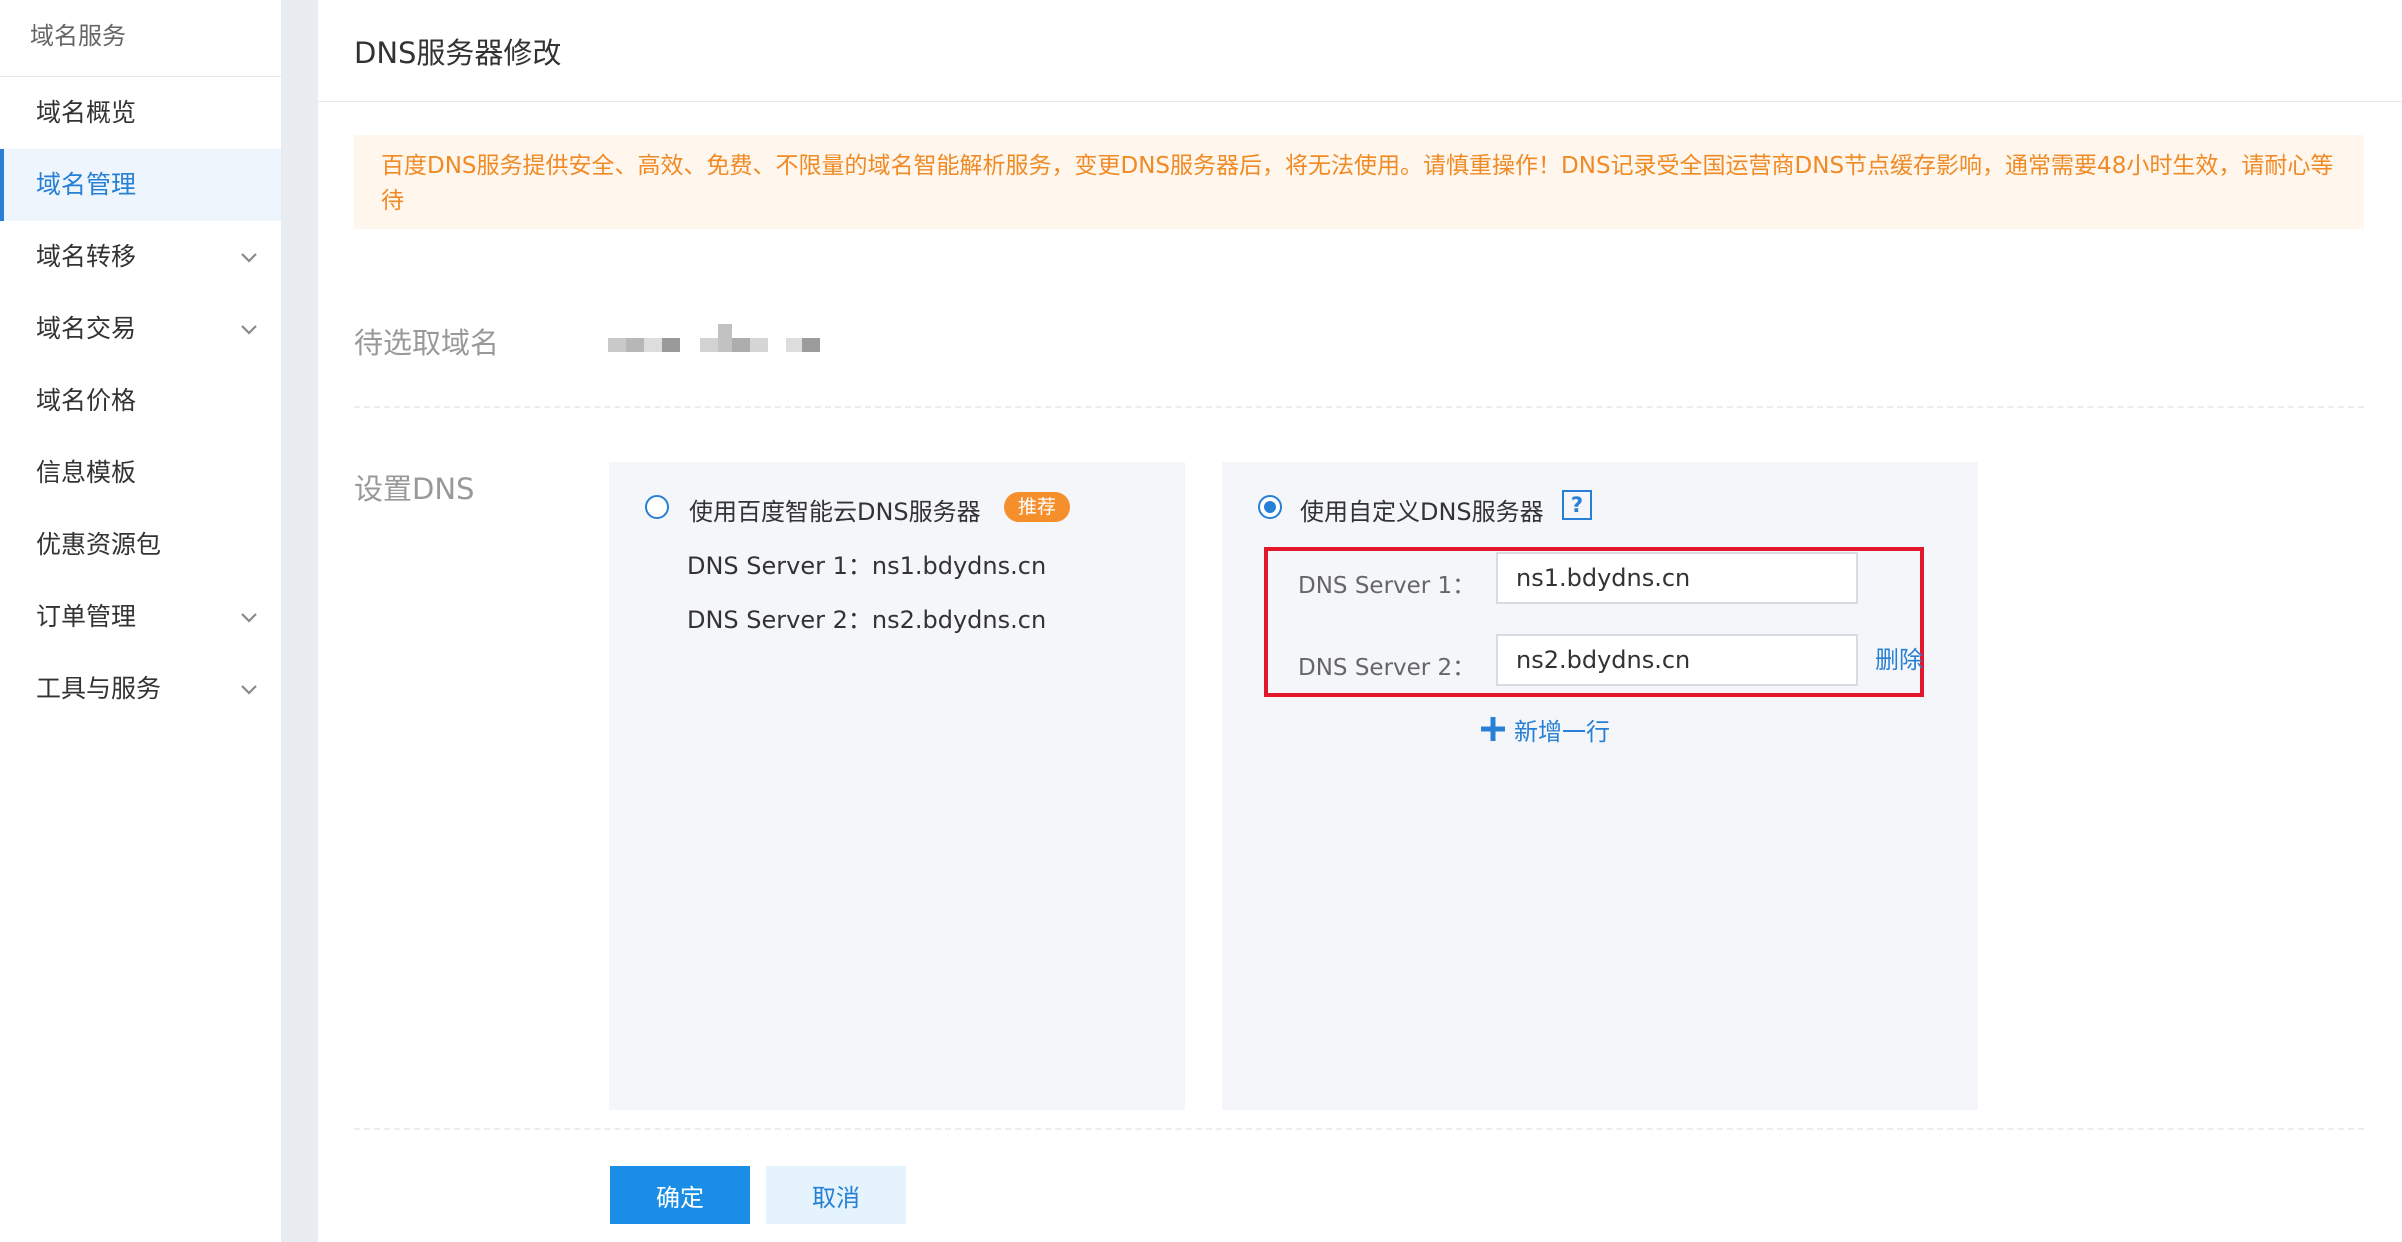  Describe the element at coordinates (1422, 509) in the screenshot. I see `custom-dns-option-title: 使用自定义DNS服务器` at that location.